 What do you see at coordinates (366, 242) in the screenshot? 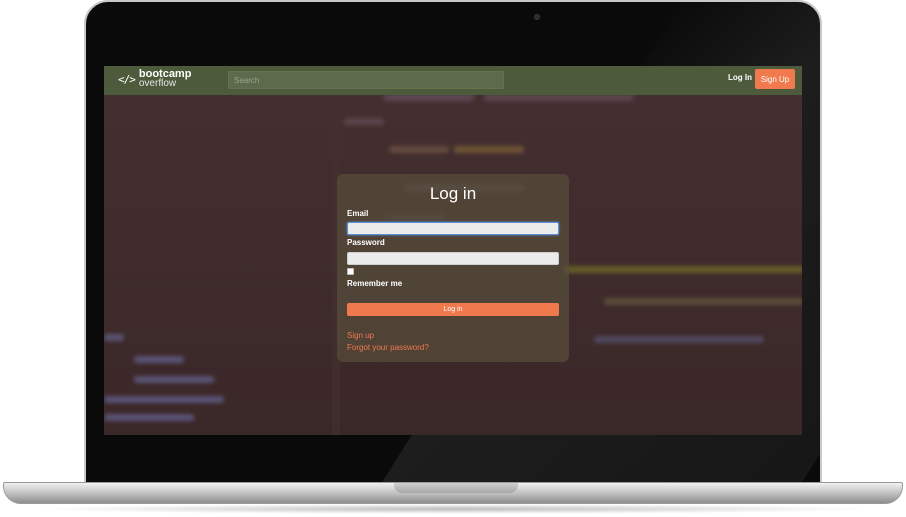
I see `password-label: Password` at bounding box center [366, 242].